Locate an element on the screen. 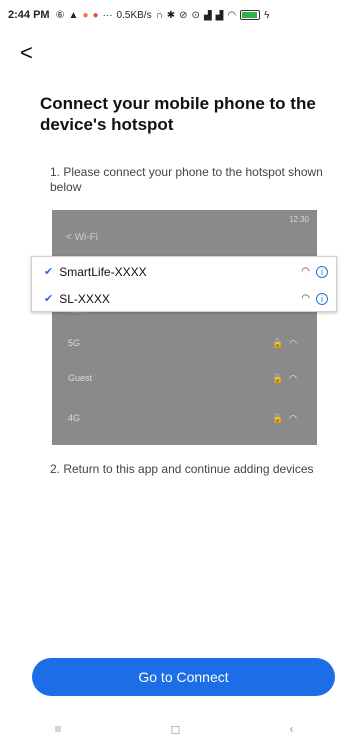 This screenshot has height=740, width=348. mute-icon: ⊘ is located at coordinates (183, 15).